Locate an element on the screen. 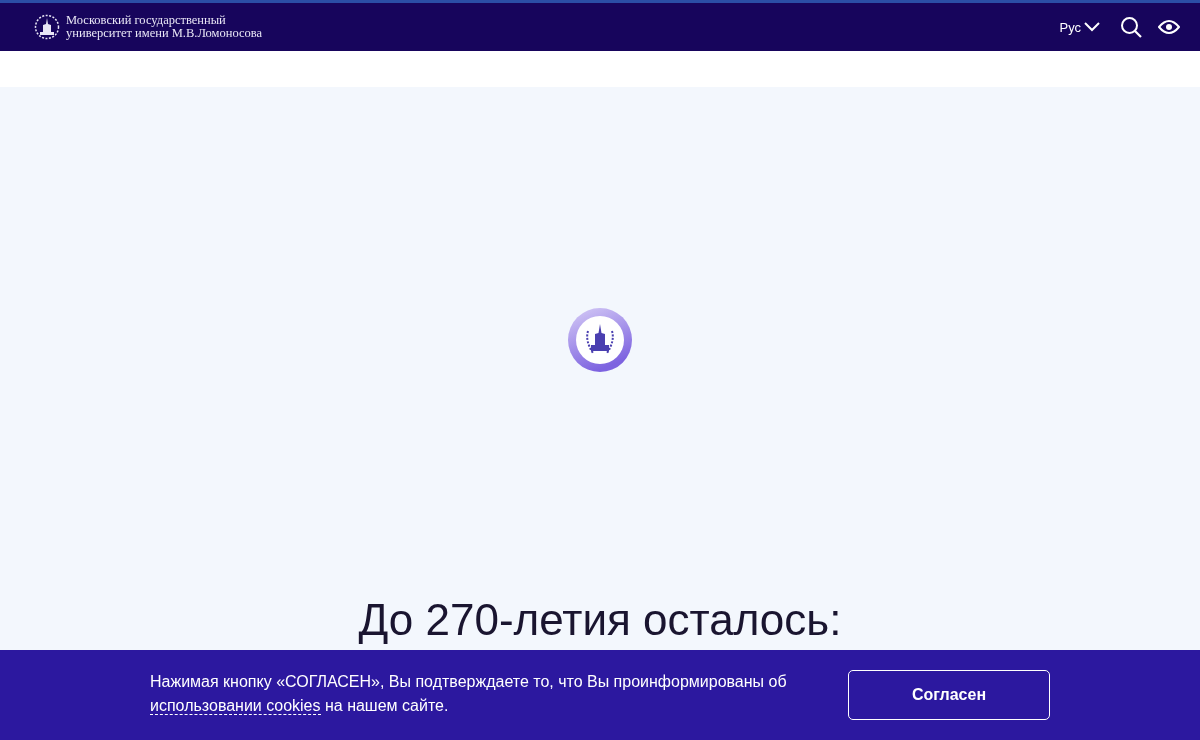 This screenshot has height=740, width=1200. search-icon is located at coordinates (1131, 27).